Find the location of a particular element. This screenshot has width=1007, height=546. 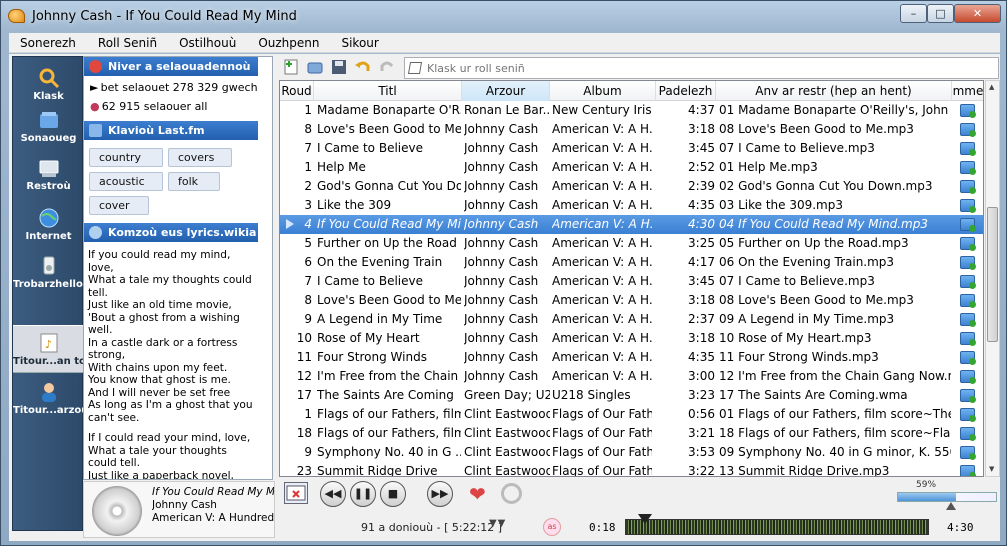

seek-handle is located at coordinates (645, 519).